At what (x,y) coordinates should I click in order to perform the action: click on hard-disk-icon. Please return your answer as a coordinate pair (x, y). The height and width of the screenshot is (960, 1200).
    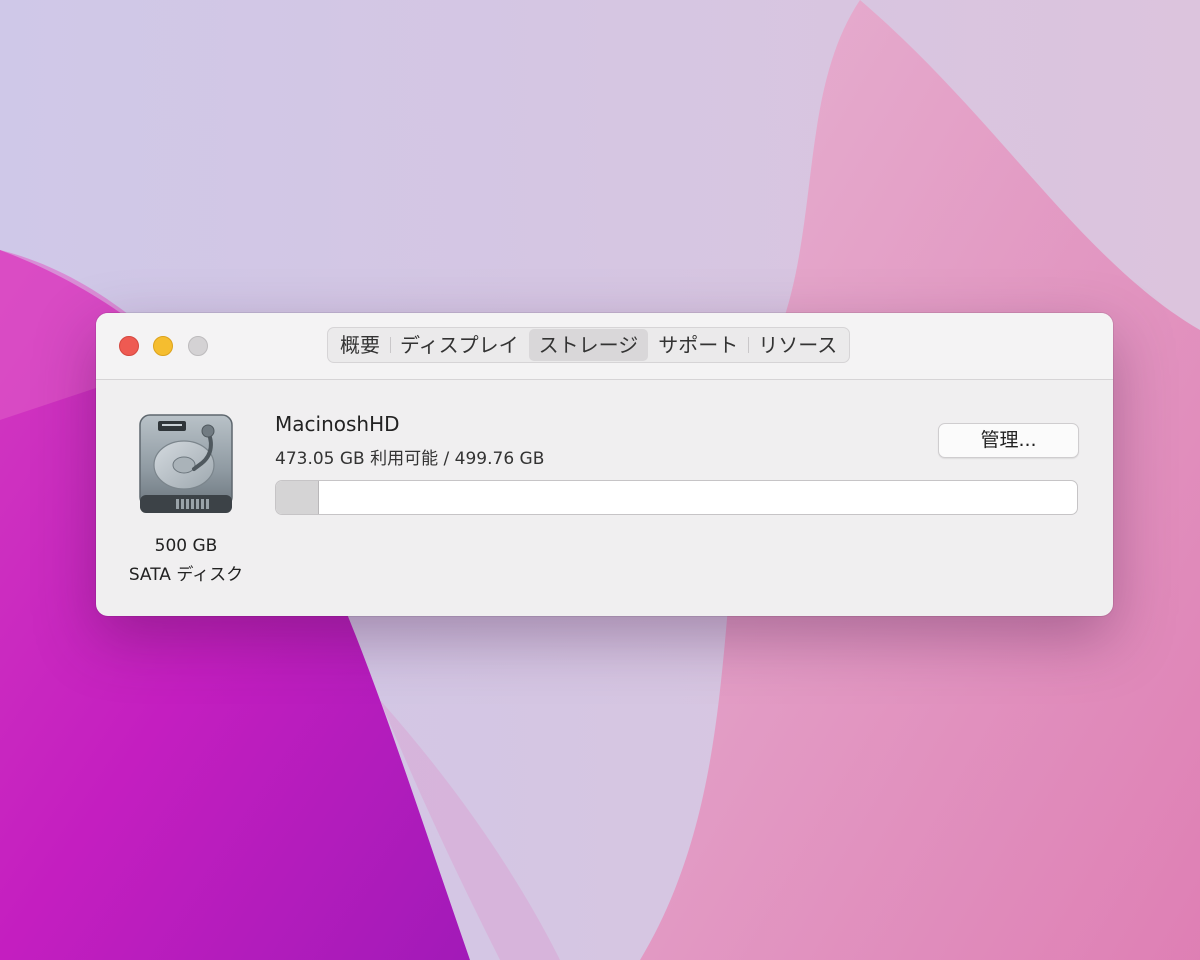
    Looking at the image, I should click on (186, 463).